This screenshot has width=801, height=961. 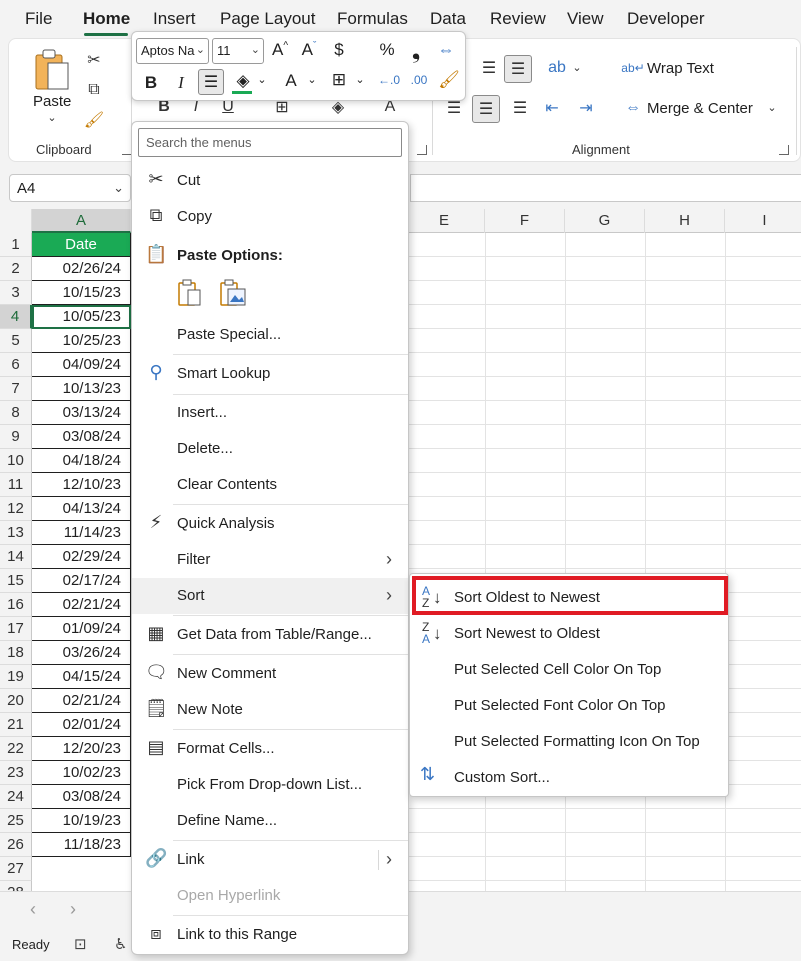 I want to click on row-header: 17, so click(x=16, y=629).